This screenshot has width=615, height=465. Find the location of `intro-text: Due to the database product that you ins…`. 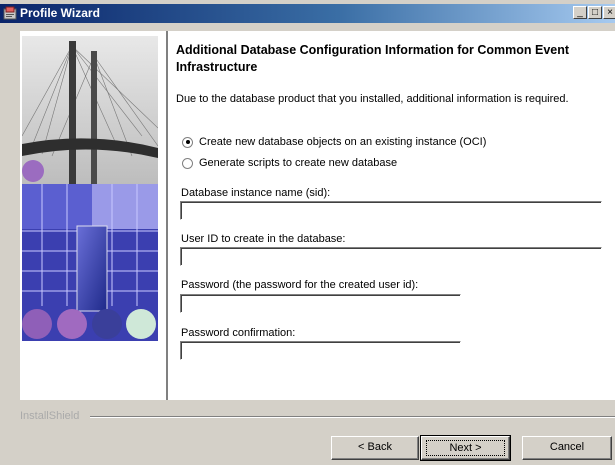

intro-text: Due to the database product that you ins… is located at coordinates (372, 99).